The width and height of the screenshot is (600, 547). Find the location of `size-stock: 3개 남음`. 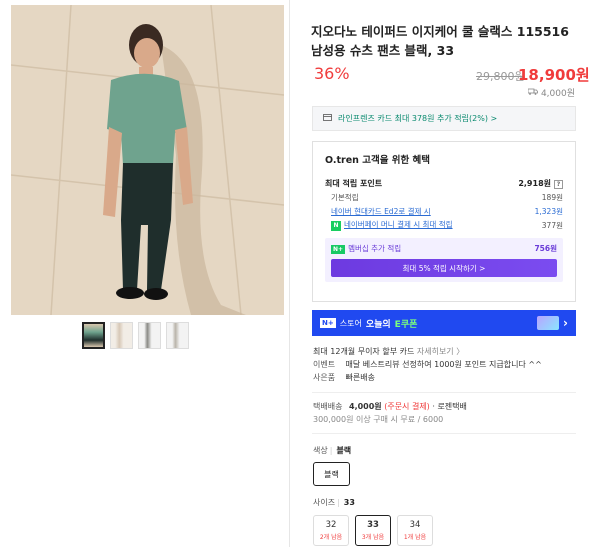

size-stock: 3개 남음 is located at coordinates (373, 537).